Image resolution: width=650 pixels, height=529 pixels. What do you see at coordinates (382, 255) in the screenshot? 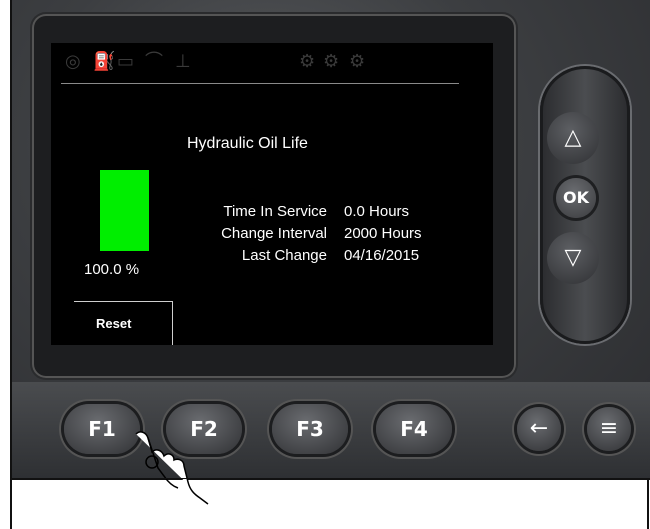
I see `info-value: 04/16/2015` at bounding box center [382, 255].